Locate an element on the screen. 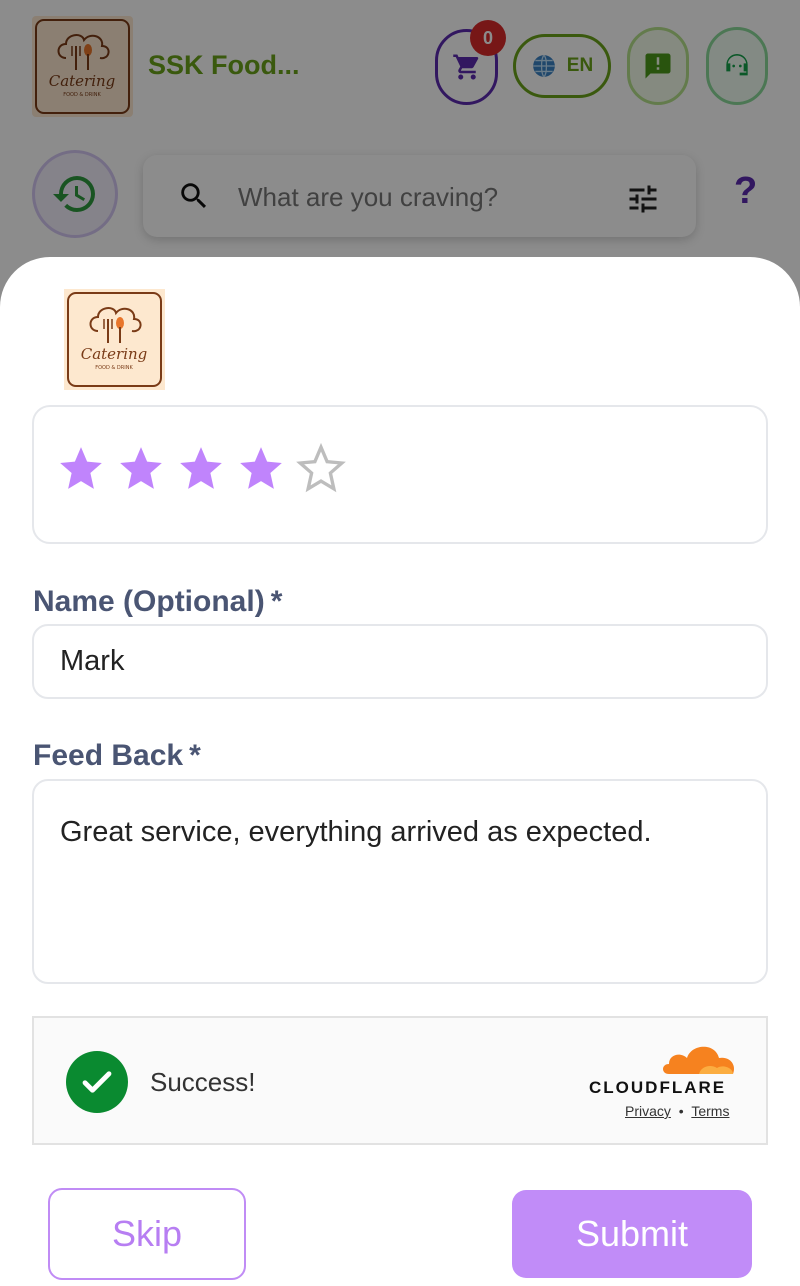  cloudflare-cloud-icon is located at coordinates (699, 1060).